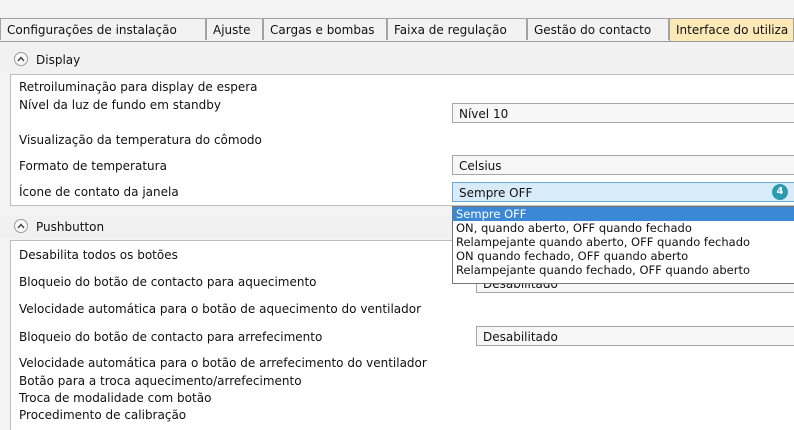  Describe the element at coordinates (58, 60) in the screenshot. I see `display-section-title: Display` at that location.